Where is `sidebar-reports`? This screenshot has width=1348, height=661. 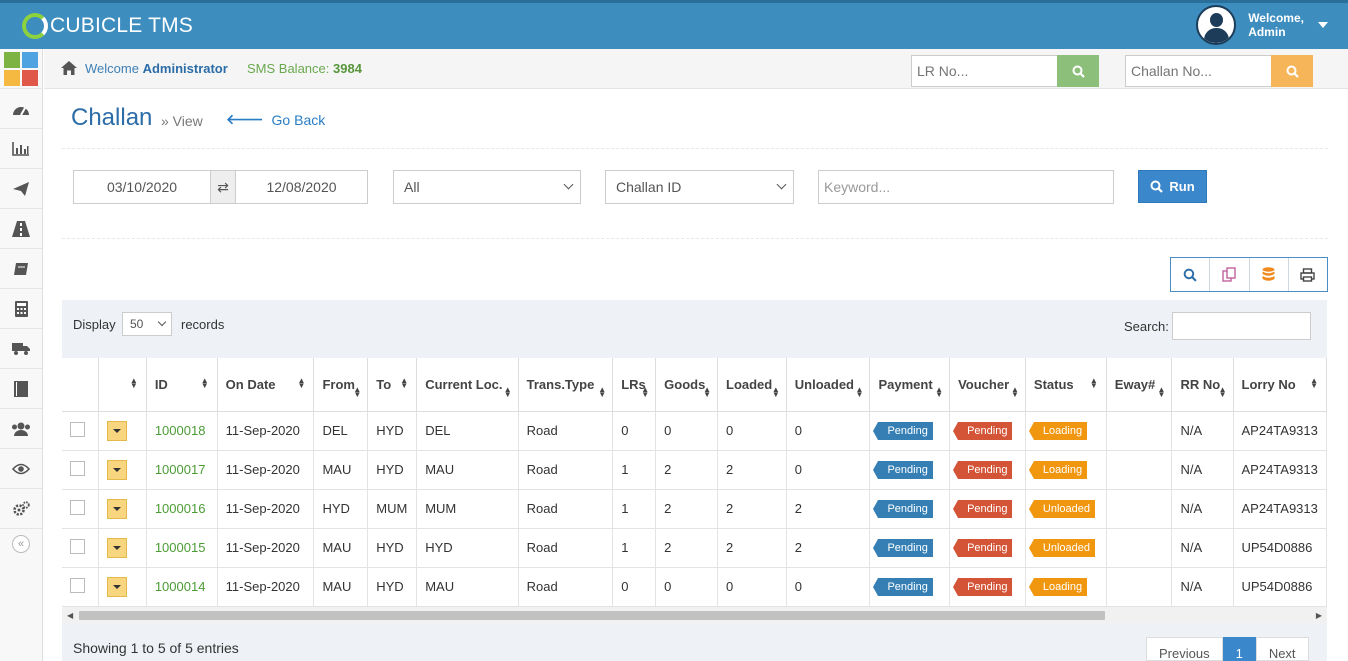 sidebar-reports is located at coordinates (21, 149).